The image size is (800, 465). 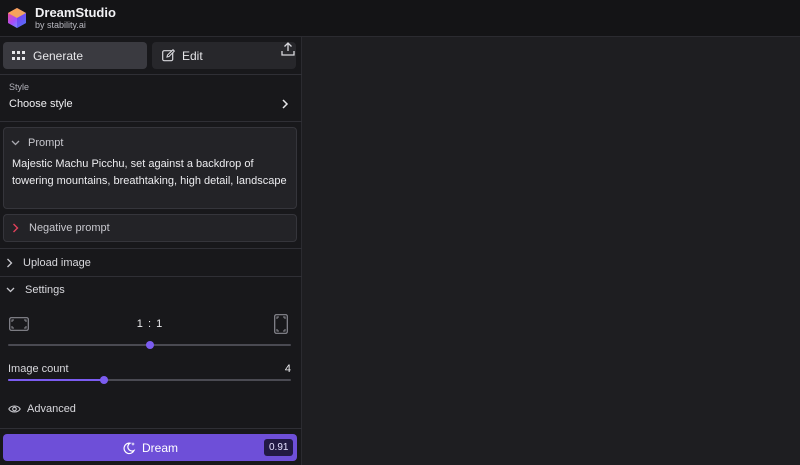 What do you see at coordinates (17, 18) in the screenshot?
I see `dreamstudio-logo` at bounding box center [17, 18].